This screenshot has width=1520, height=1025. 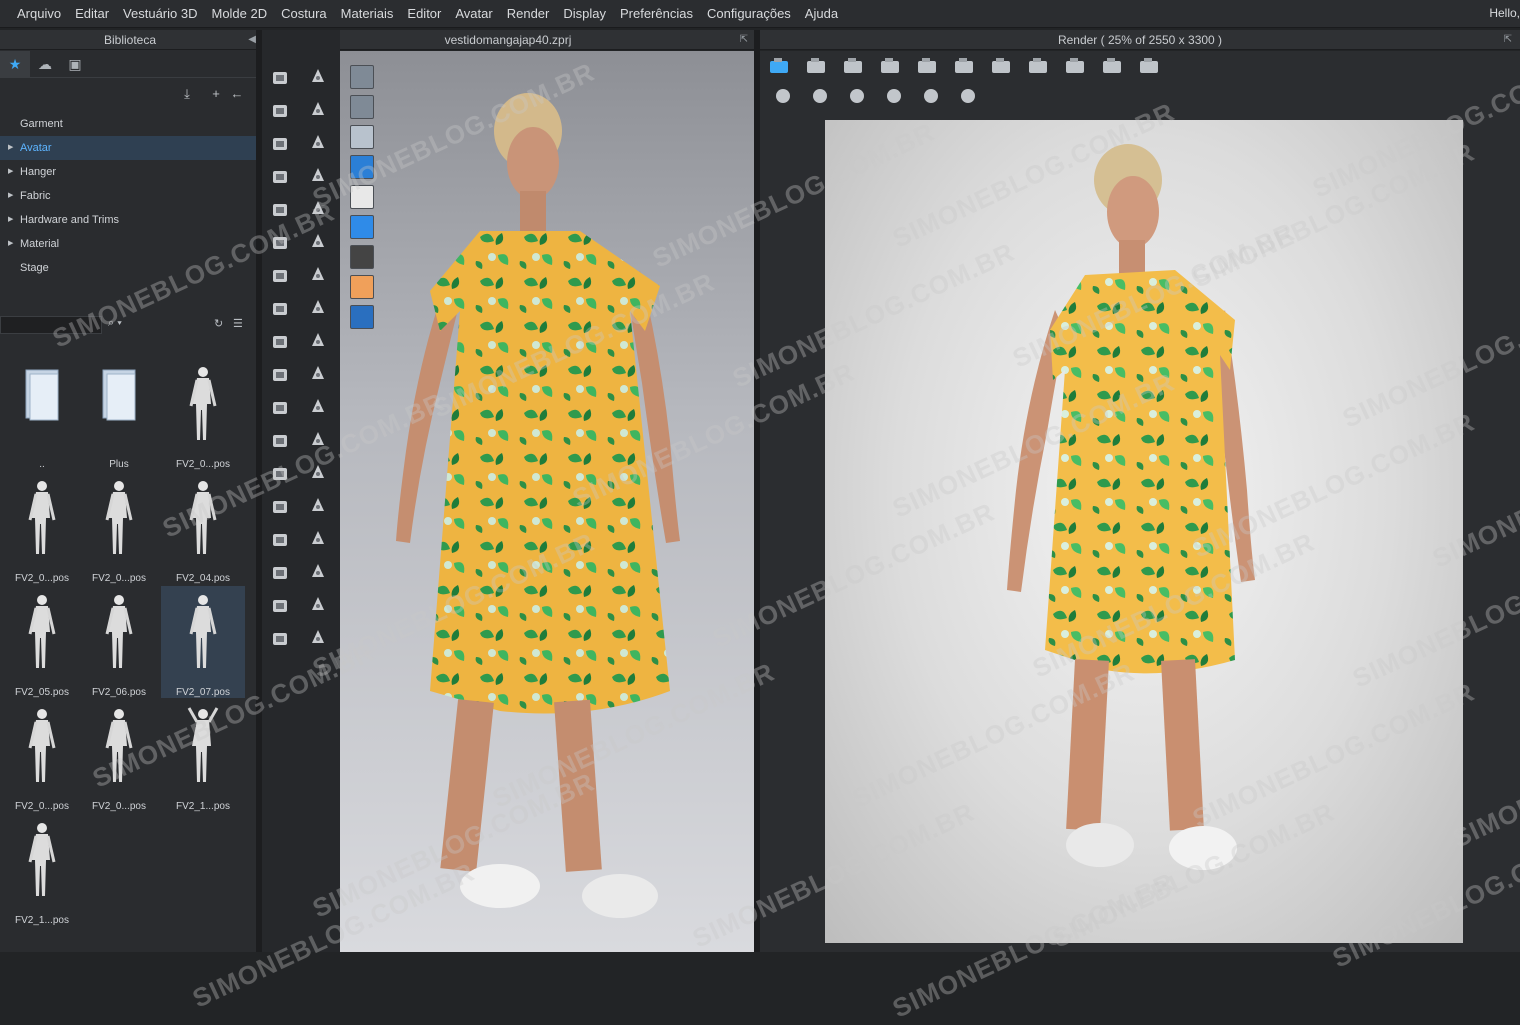 What do you see at coordinates (238, 323) in the screenshot?
I see `list-view-icon: ☰` at bounding box center [238, 323].